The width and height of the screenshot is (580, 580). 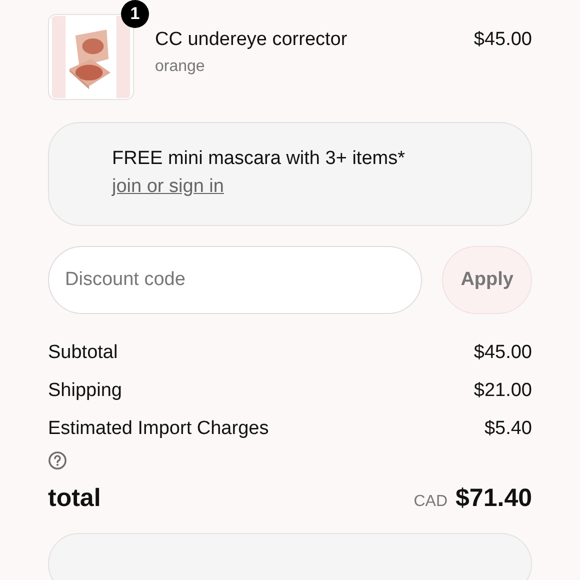 I want to click on currency-code: CAD, so click(x=431, y=501).